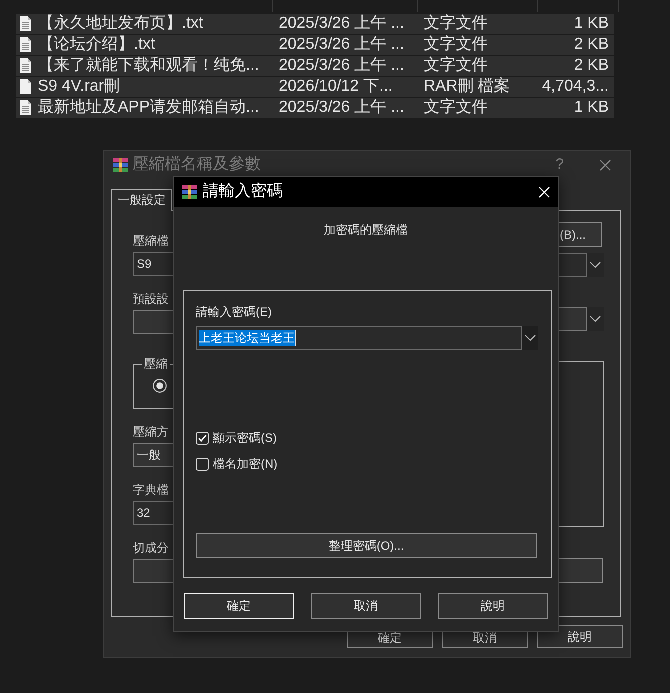 This screenshot has width=670, height=693. I want to click on file-row: 【来了就能下载和观看！纯免... 2025/3/26 上午 ... 文字文件 2 KB, so click(315, 66).